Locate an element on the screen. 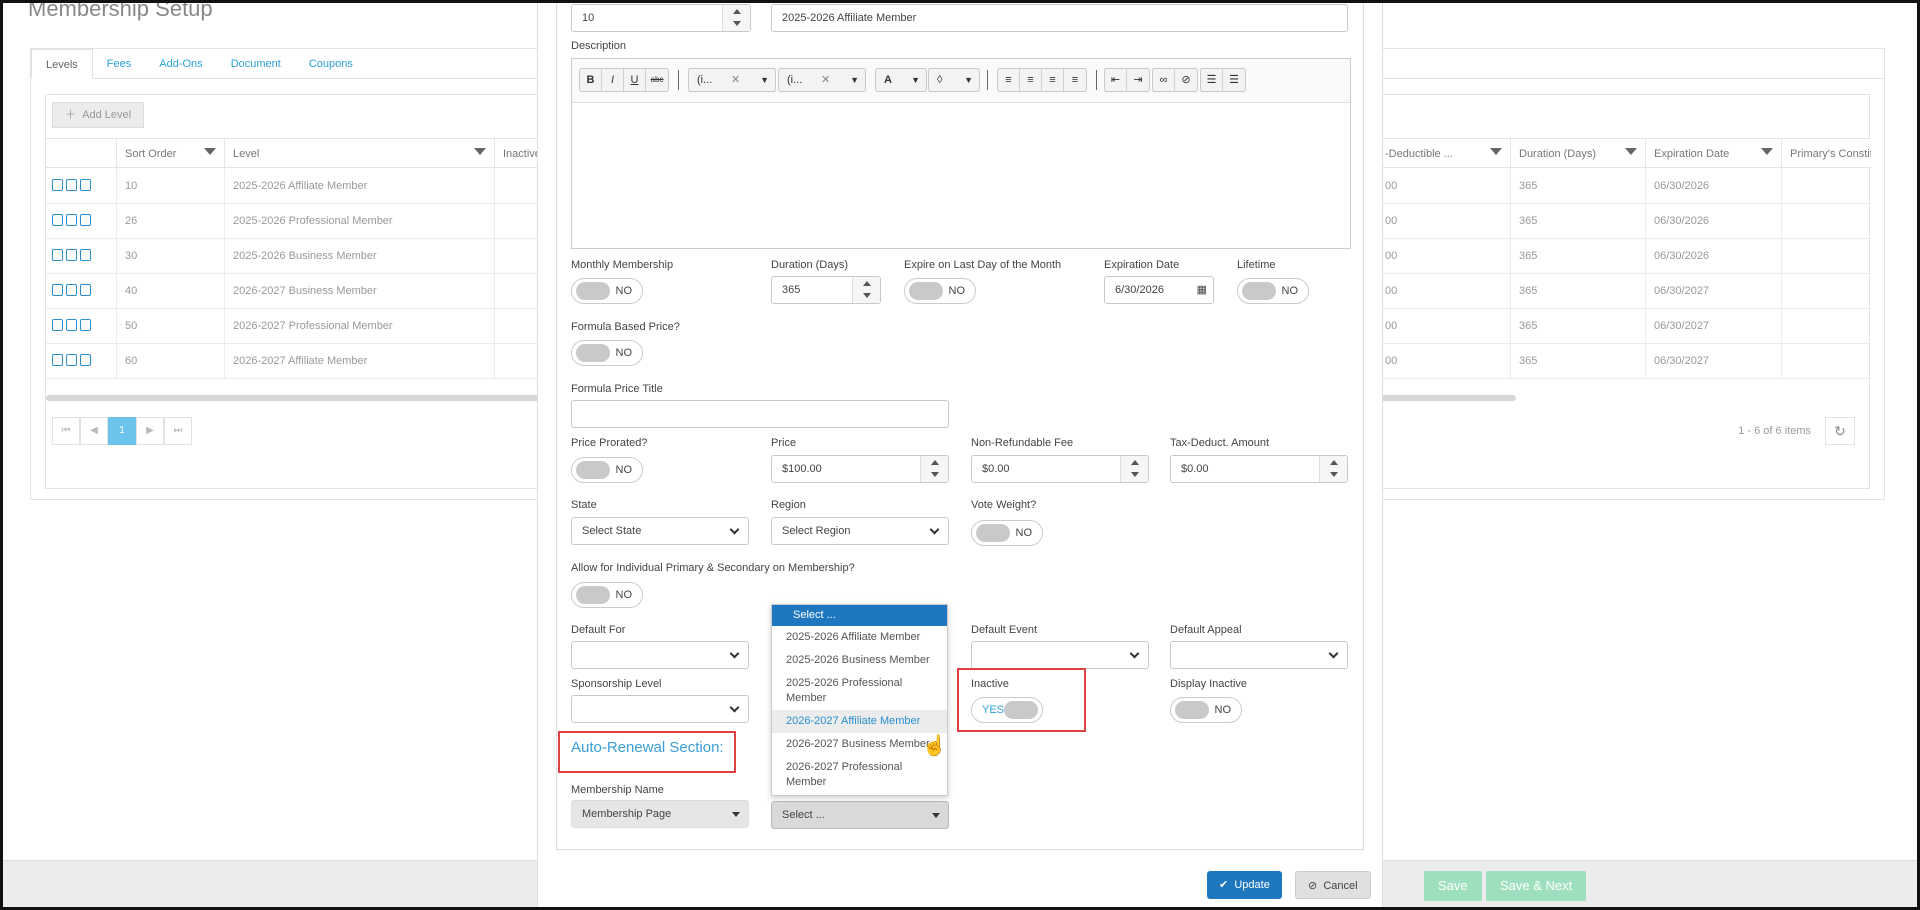  default-event-select is located at coordinates (1060, 655).